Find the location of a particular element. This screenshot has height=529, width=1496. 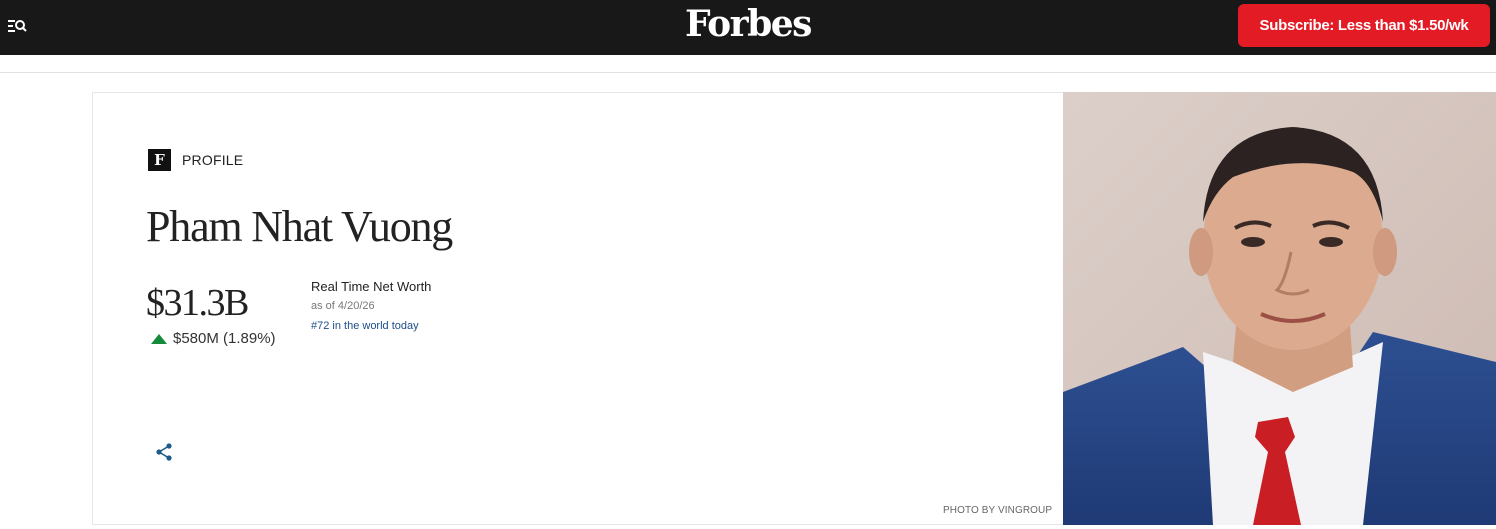

person-name: Pham Nhat Vuong is located at coordinates (299, 226).